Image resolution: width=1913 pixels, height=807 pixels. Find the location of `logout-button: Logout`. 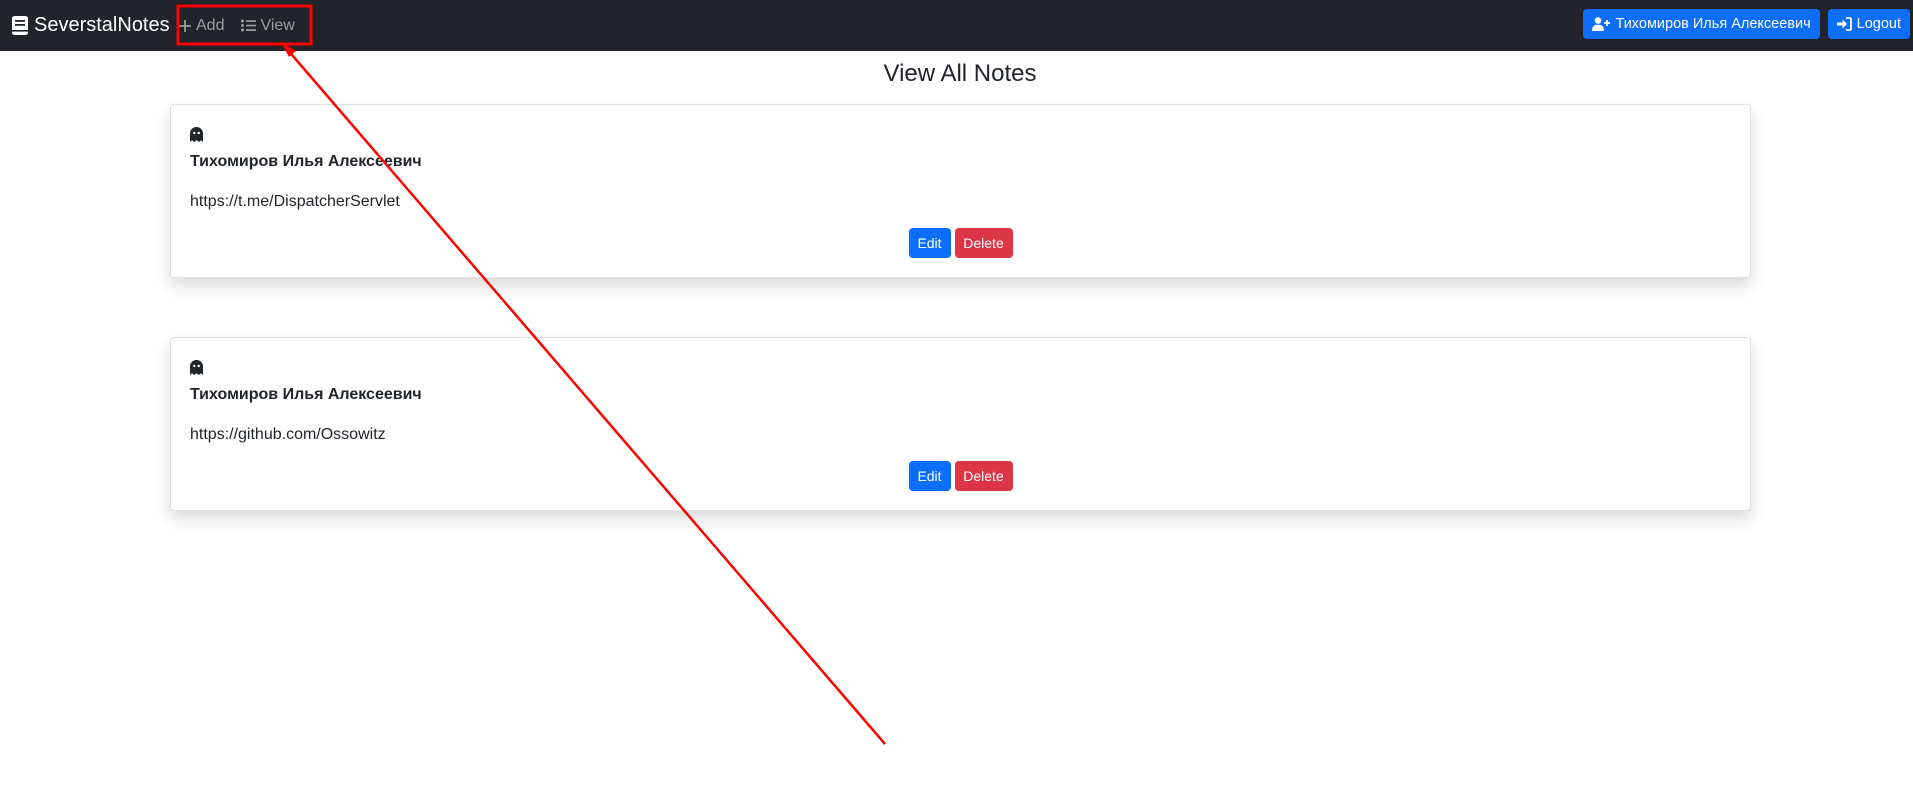

logout-button: Logout is located at coordinates (1868, 24).